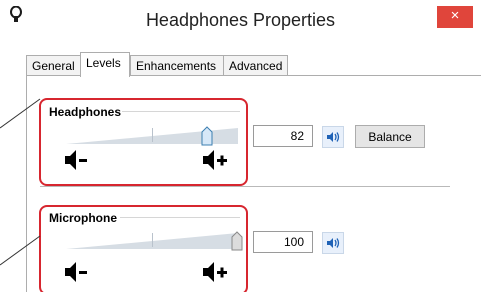 The image size is (481, 292). I want to click on tab-advanced: Advanced, so click(255, 65).